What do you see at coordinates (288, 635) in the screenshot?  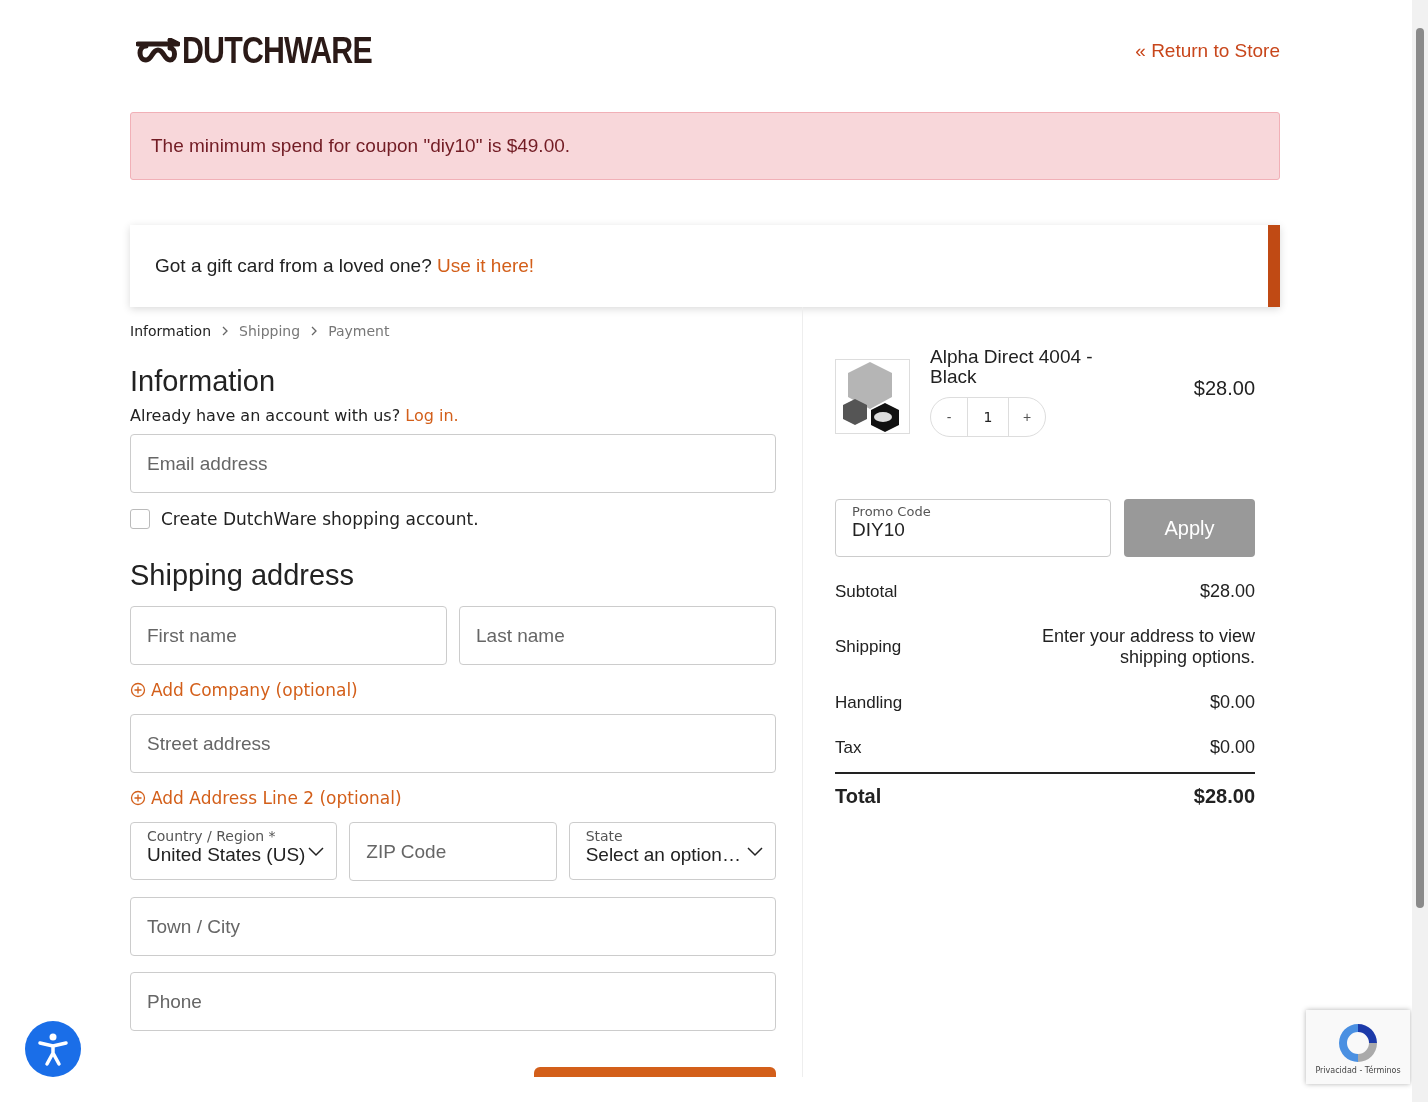 I see `first-name-field: First name` at bounding box center [288, 635].